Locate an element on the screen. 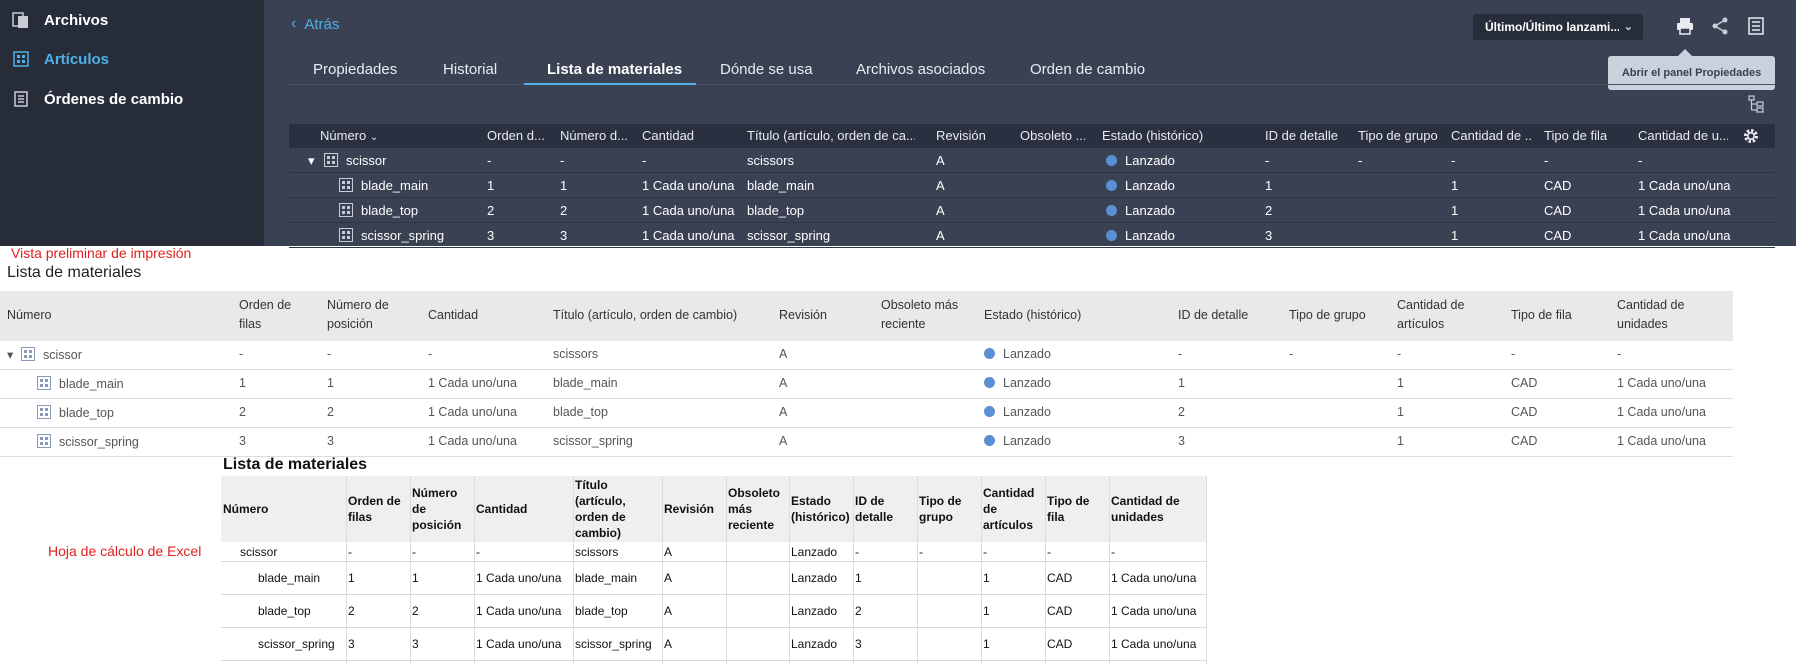 The width and height of the screenshot is (1796, 664). col-header: Cantidad is located at coordinates (502, 509).